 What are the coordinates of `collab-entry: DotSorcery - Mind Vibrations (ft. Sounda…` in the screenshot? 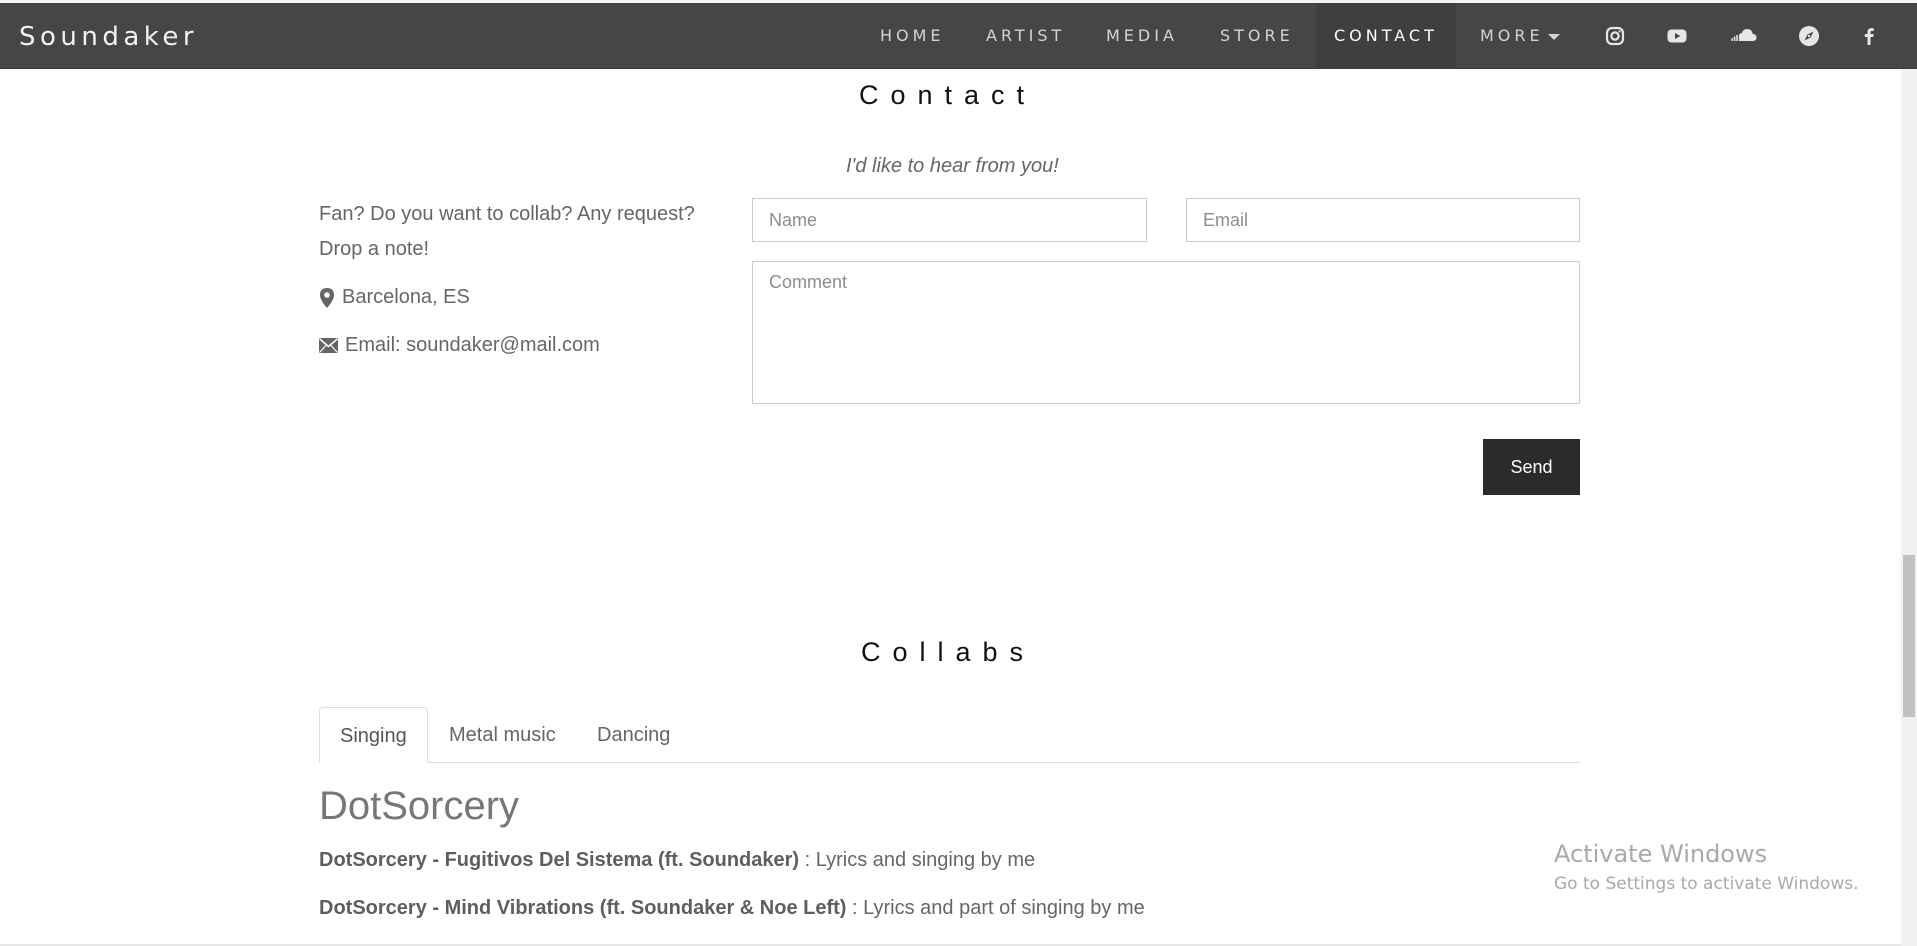 It's located at (732, 908).